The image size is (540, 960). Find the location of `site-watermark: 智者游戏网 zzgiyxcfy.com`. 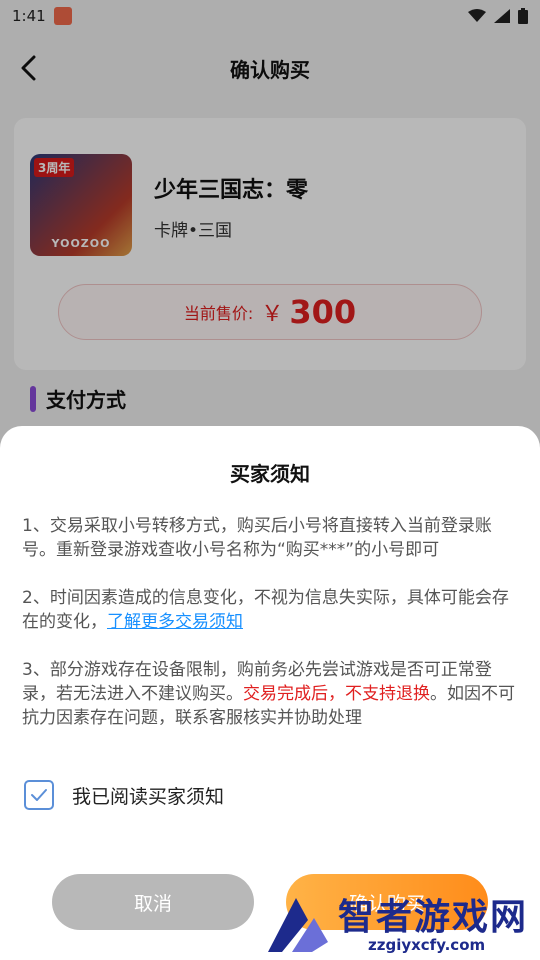

site-watermark: 智者游戏网 zzgiyxcfy.com is located at coordinates (399, 920).